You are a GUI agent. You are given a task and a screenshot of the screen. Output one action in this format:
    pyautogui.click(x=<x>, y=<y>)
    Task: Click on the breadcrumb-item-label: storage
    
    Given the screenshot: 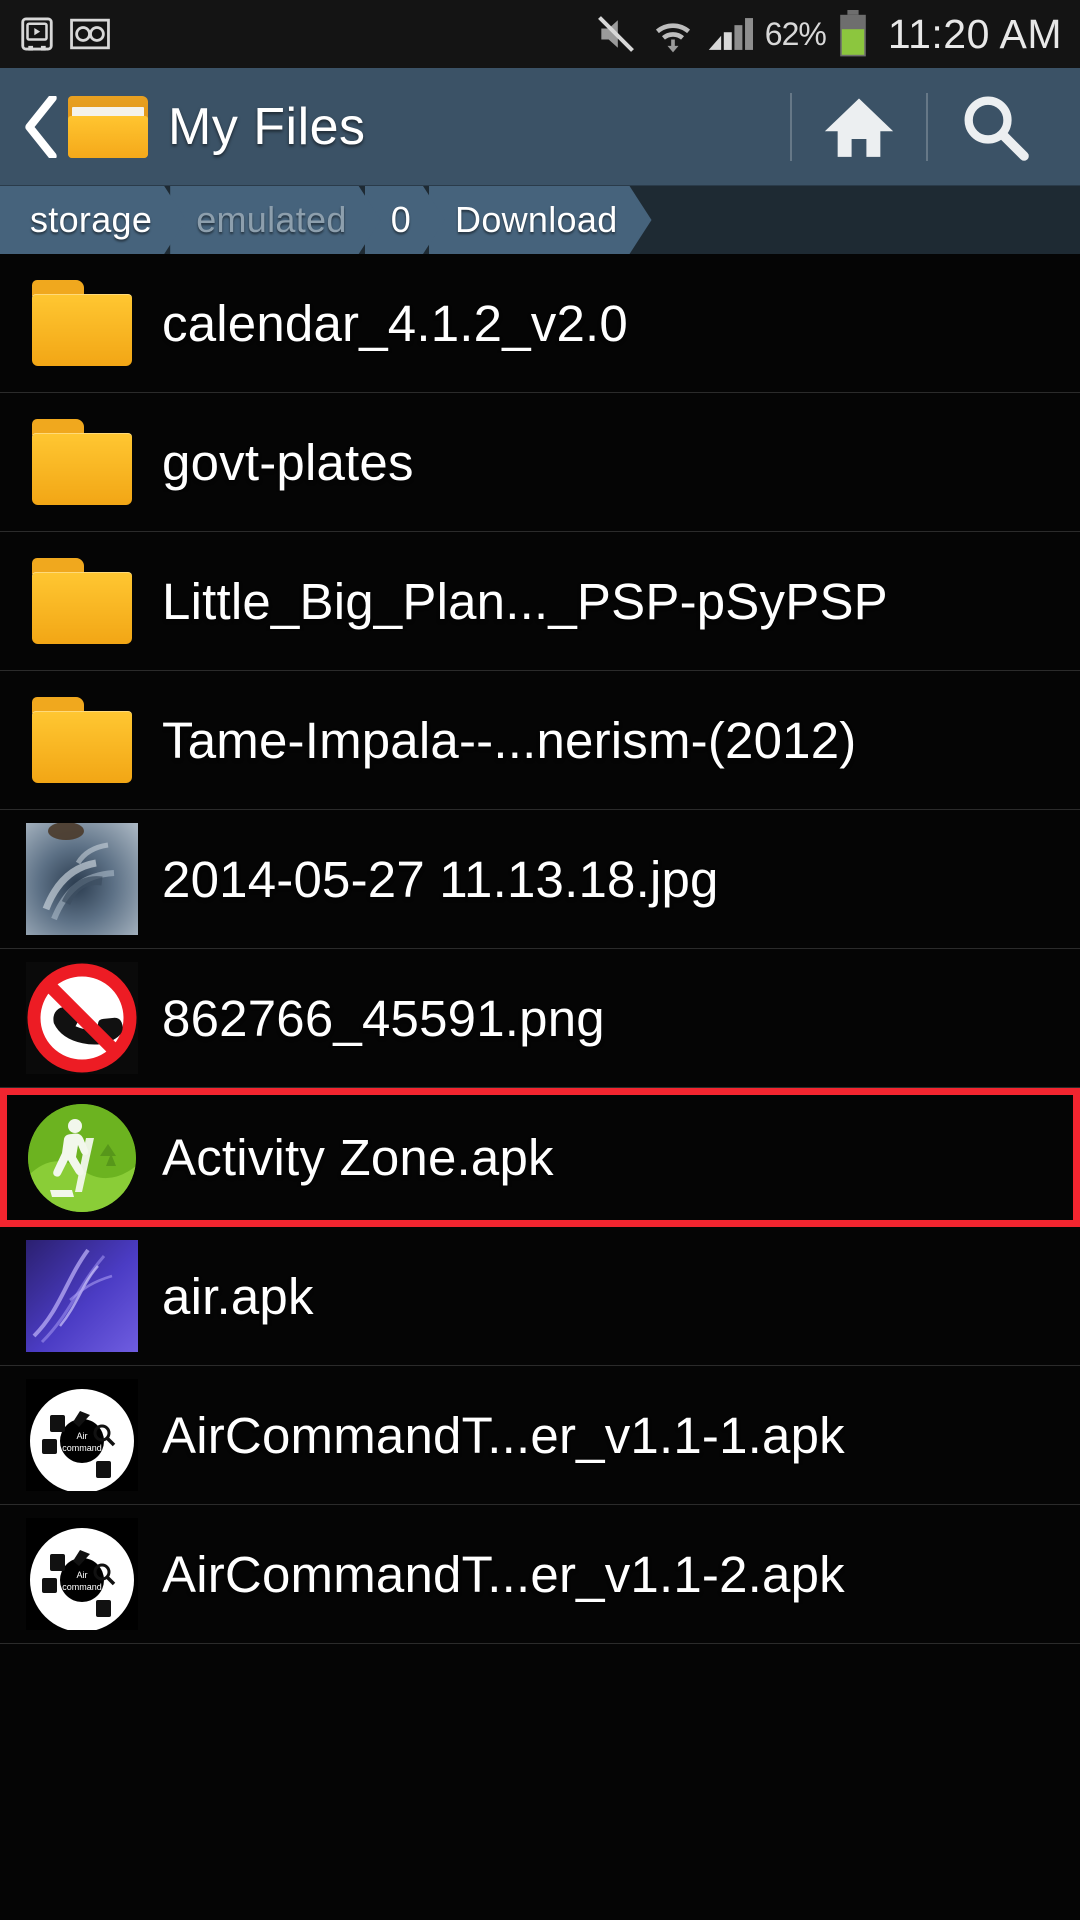 What is the action you would take?
    pyautogui.click(x=91, y=219)
    